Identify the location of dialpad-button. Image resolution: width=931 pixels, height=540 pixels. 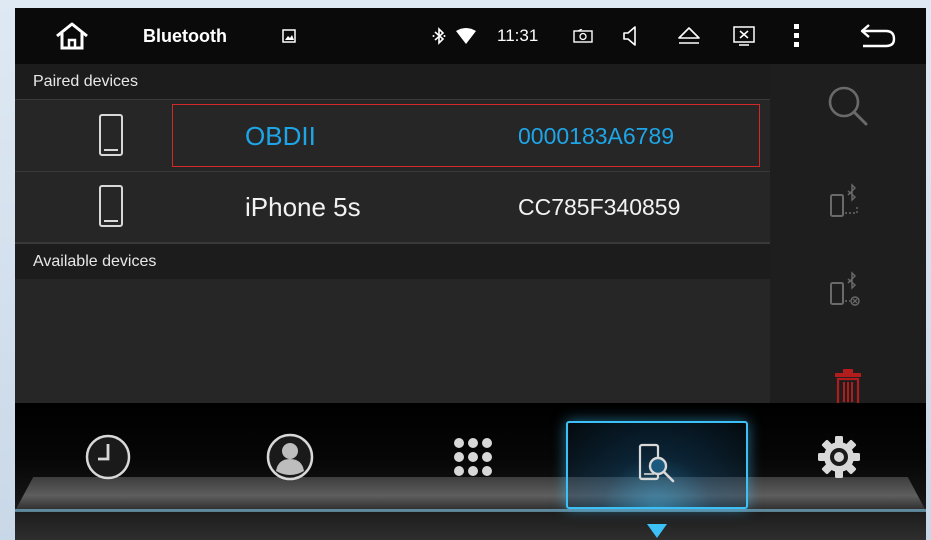
(473, 457).